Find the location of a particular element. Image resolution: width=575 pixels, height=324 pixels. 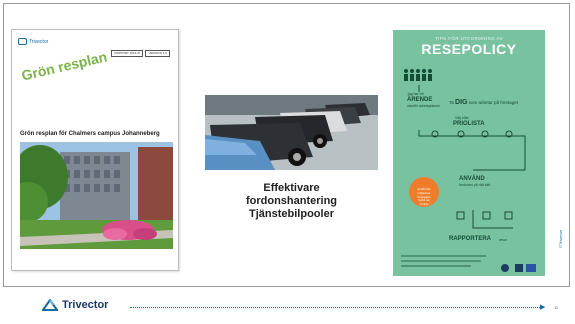

arende-small: Jag har ett is located at coordinates (415, 94).